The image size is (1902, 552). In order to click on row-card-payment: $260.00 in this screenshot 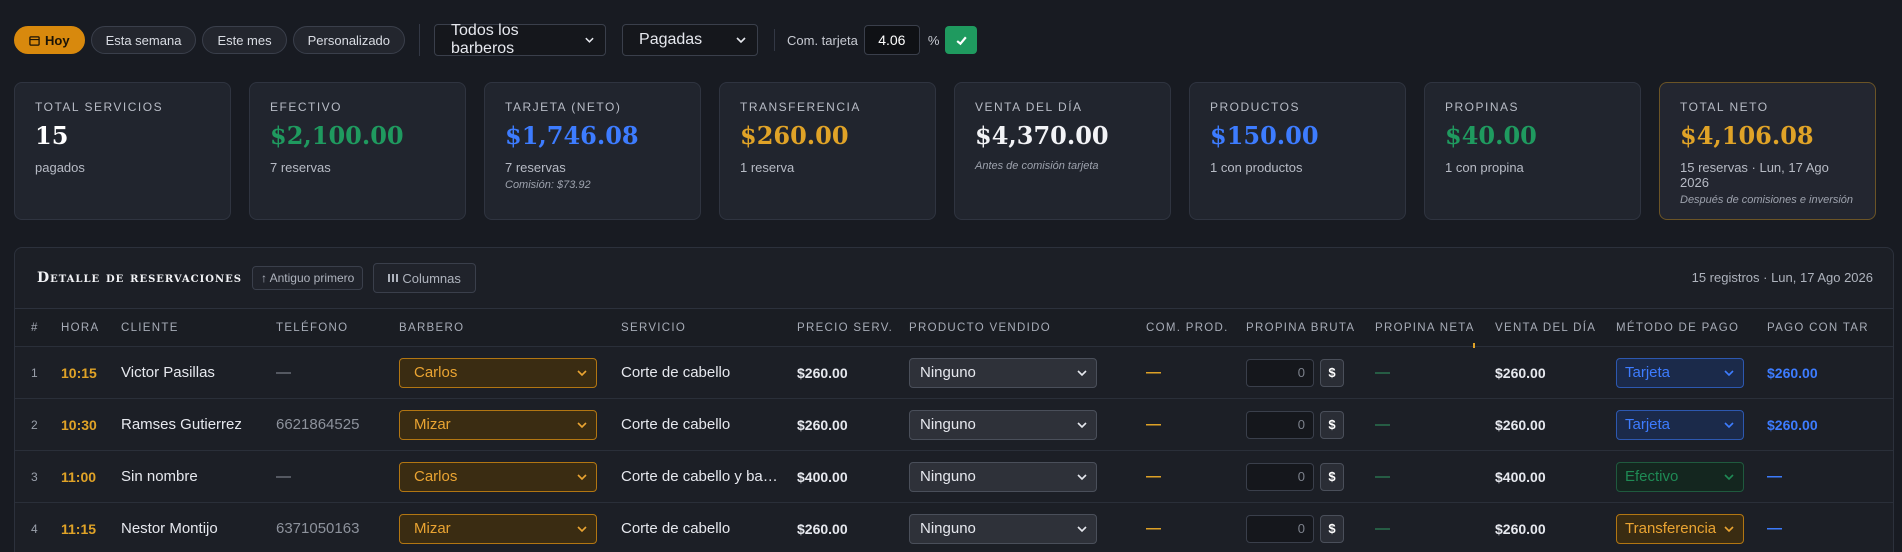, I will do `click(1830, 424)`.